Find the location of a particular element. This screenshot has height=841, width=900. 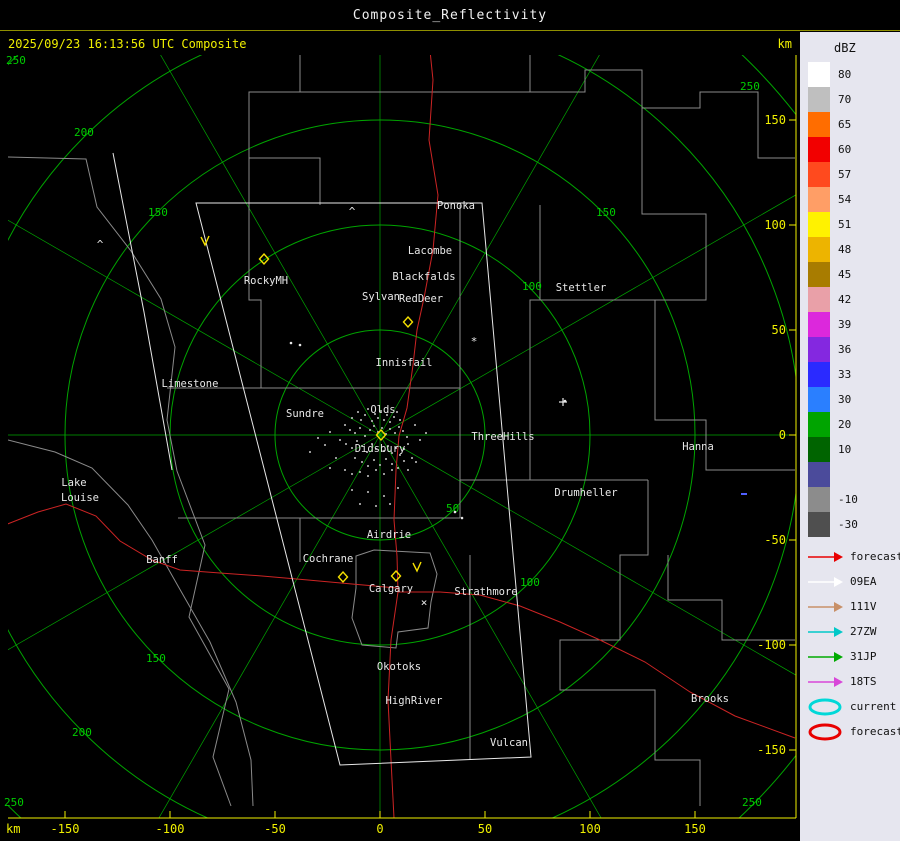

y-tick-label: 100 is located at coordinates (775, 225).